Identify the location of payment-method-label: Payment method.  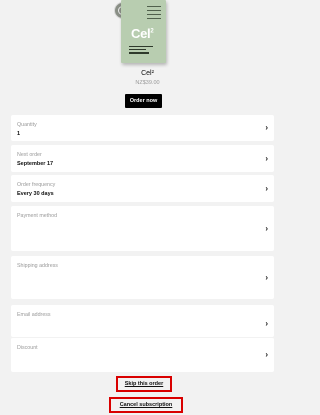
(37, 216).